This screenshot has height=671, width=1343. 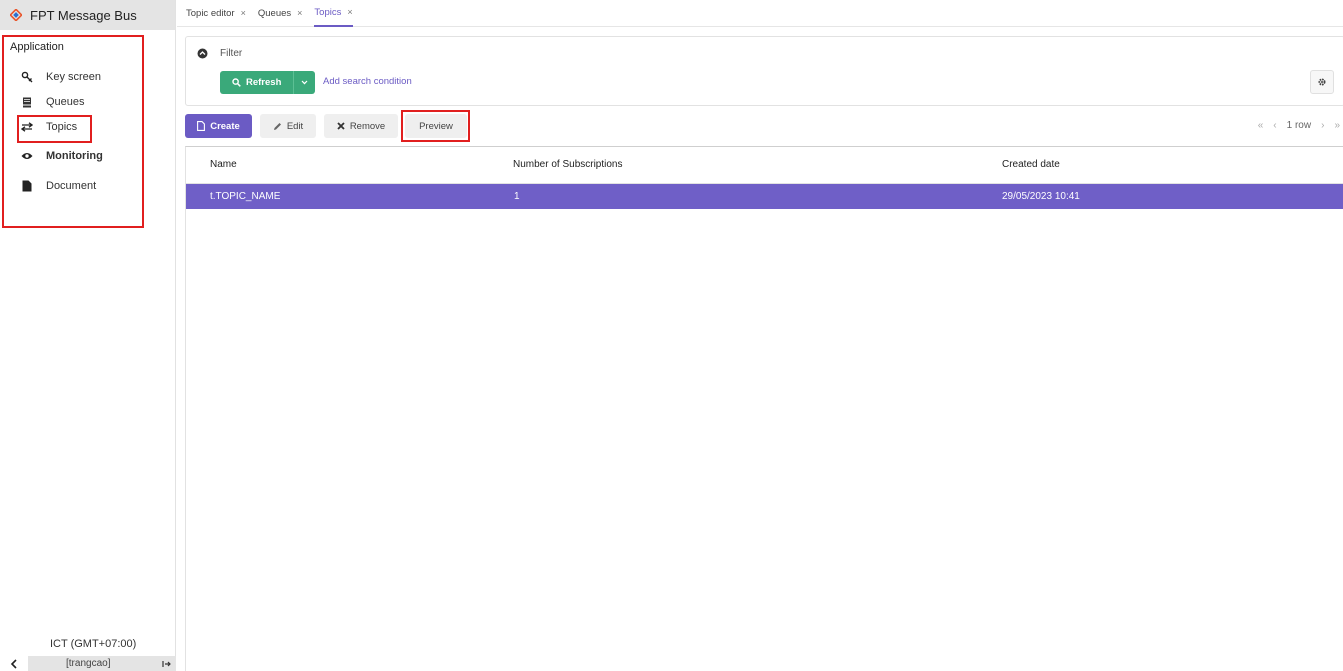 I want to click on edit-label: Edit, so click(x=295, y=126).